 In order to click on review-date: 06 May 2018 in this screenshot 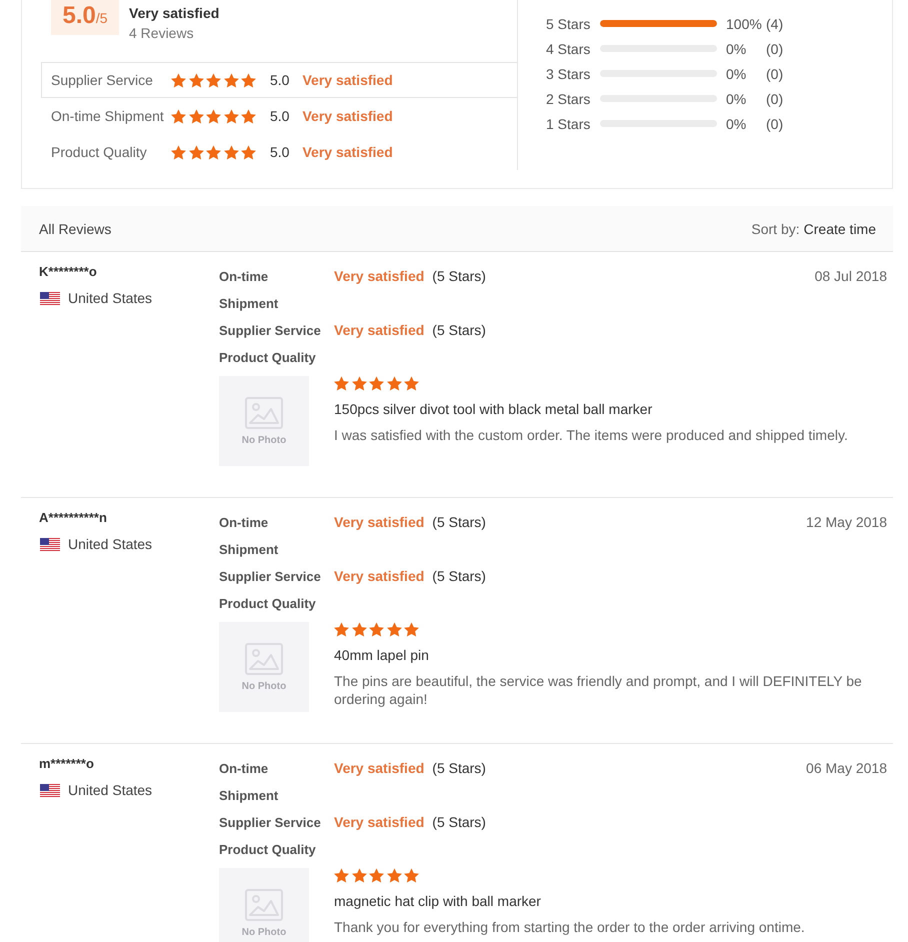, I will do `click(846, 768)`.